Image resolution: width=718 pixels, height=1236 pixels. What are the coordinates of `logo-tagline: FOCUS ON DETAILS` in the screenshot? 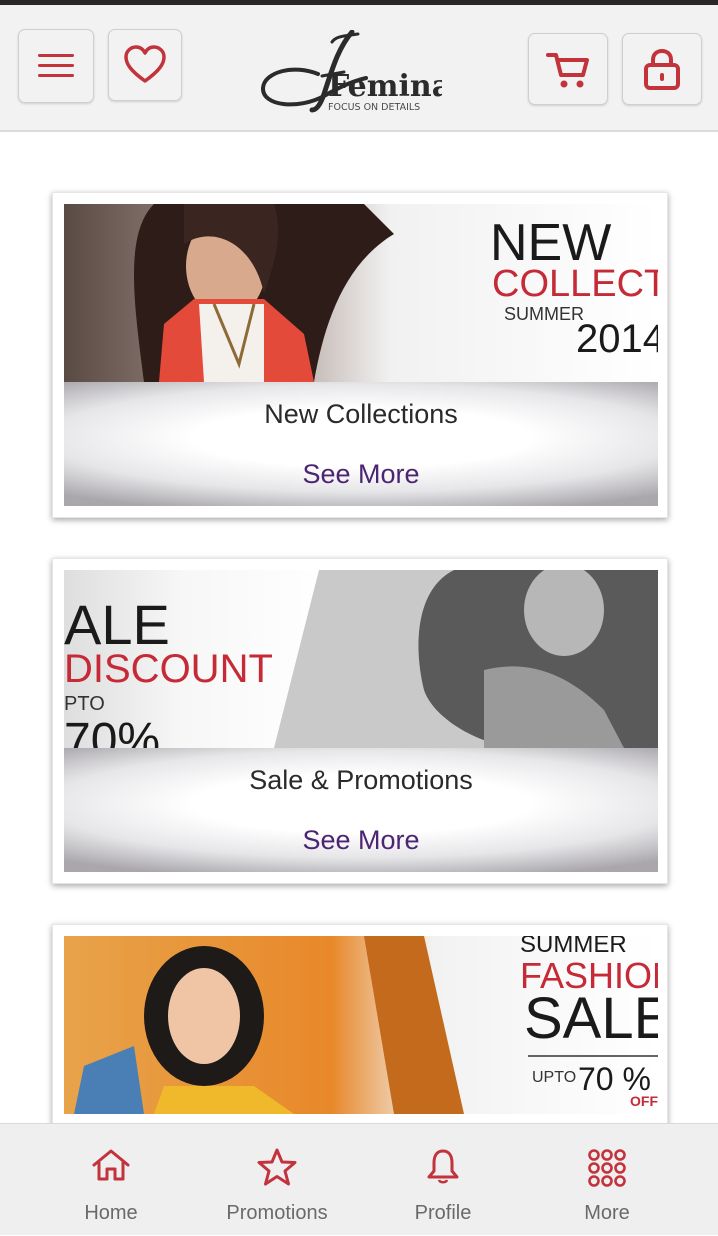 It's located at (374, 107).